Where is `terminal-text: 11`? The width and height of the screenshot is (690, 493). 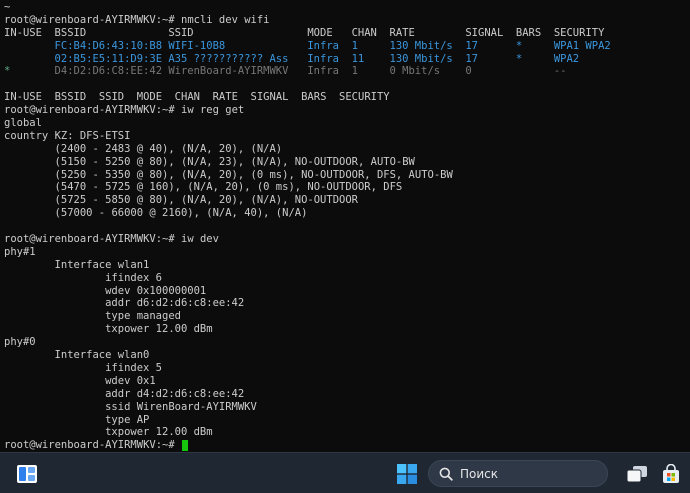 terminal-text: 11 is located at coordinates (358, 58).